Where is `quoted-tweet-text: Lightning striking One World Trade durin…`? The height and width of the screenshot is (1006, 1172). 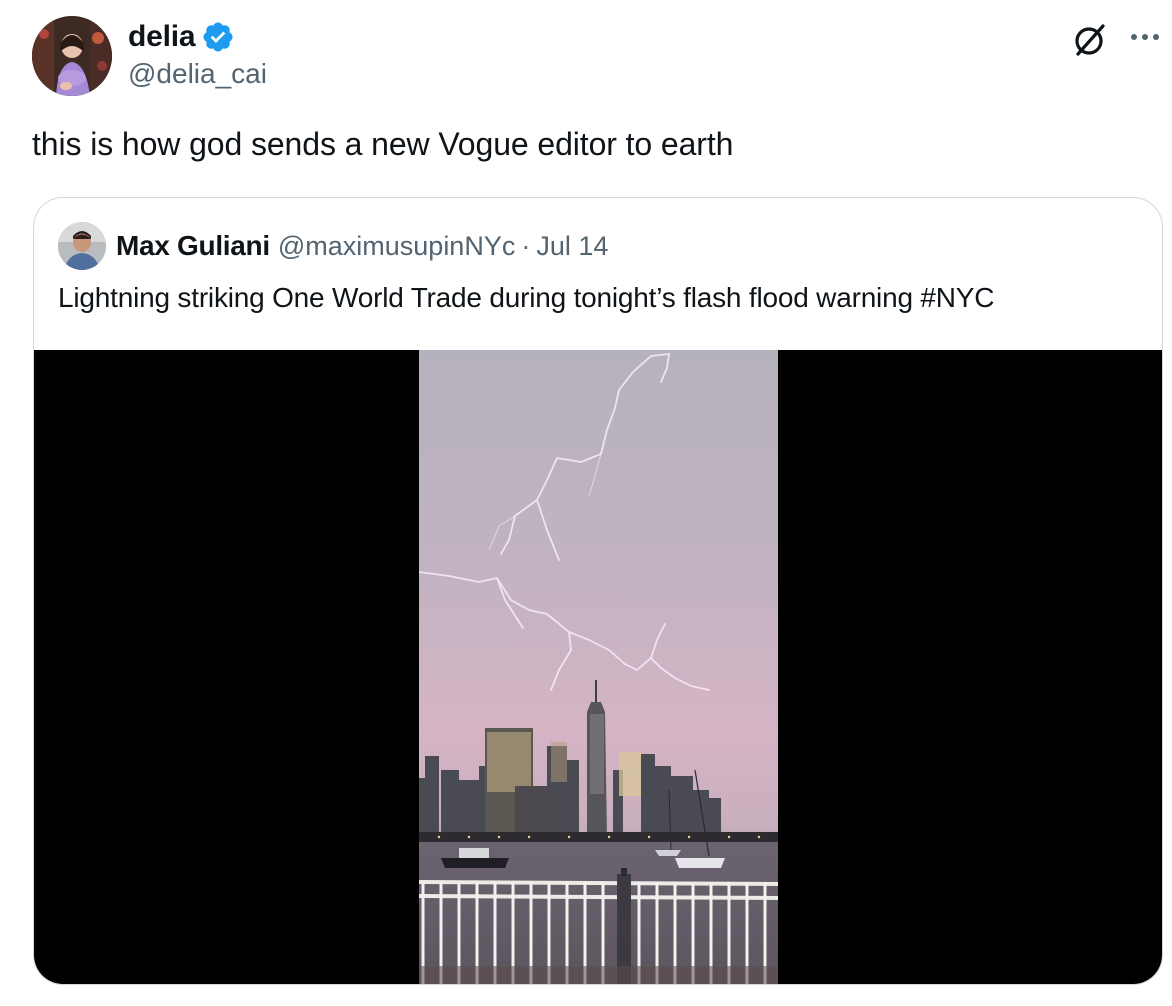
quoted-tweet-text: Lightning striking One World Trade durin… is located at coordinates (526, 297).